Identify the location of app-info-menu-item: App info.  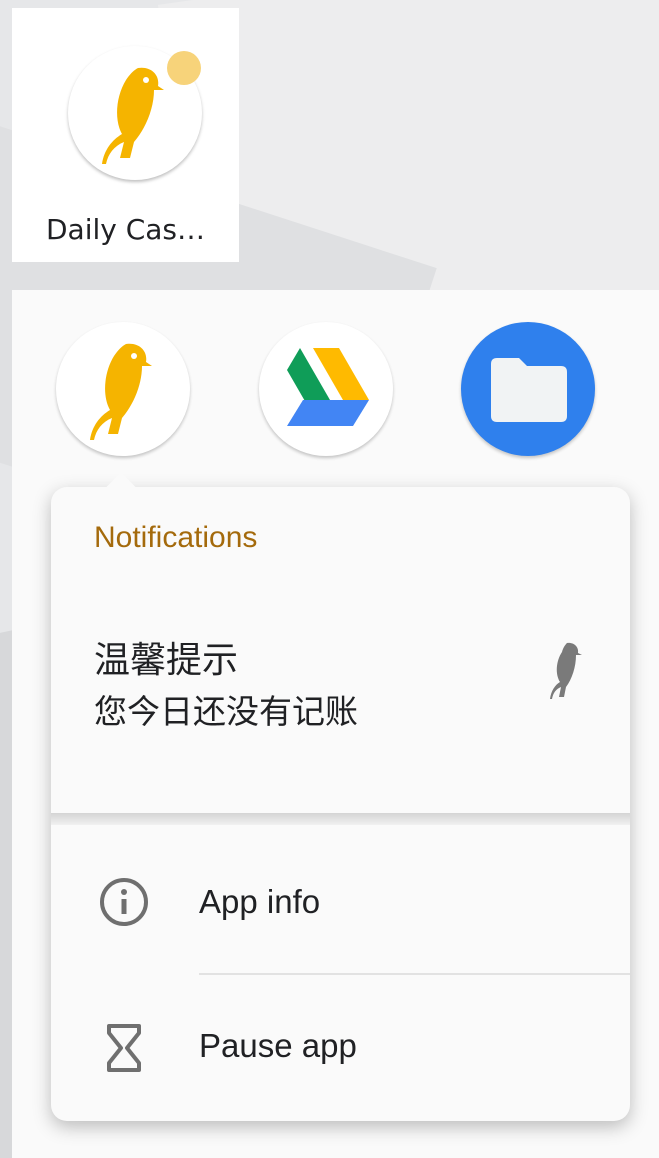
(340, 903).